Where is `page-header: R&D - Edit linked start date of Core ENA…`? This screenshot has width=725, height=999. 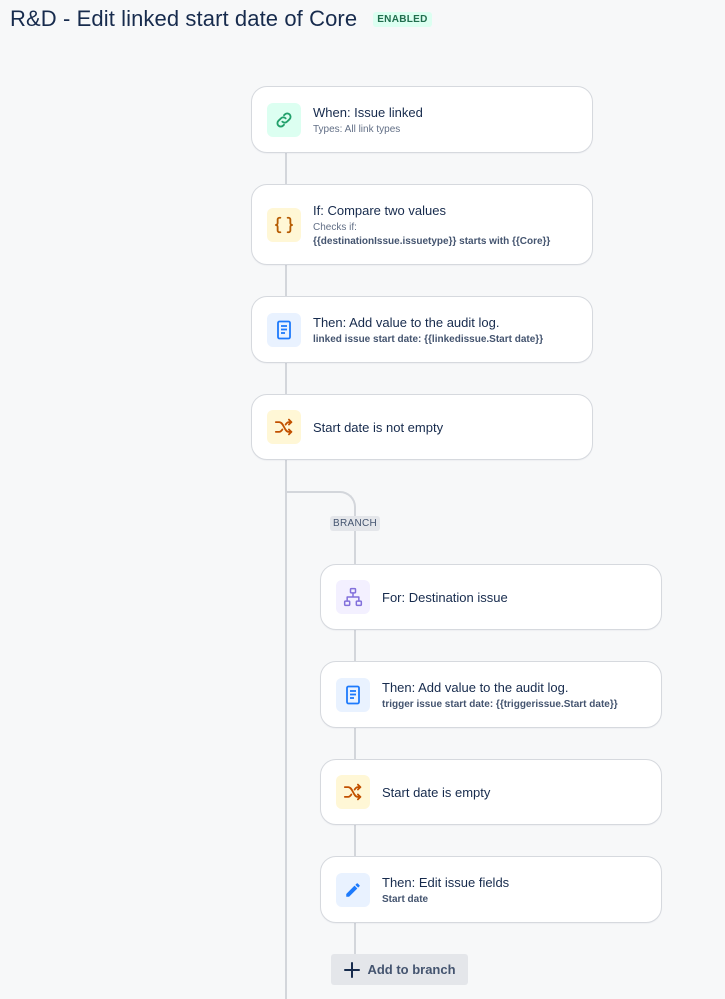 page-header: R&D - Edit linked start date of Core ENA… is located at coordinates (221, 19).